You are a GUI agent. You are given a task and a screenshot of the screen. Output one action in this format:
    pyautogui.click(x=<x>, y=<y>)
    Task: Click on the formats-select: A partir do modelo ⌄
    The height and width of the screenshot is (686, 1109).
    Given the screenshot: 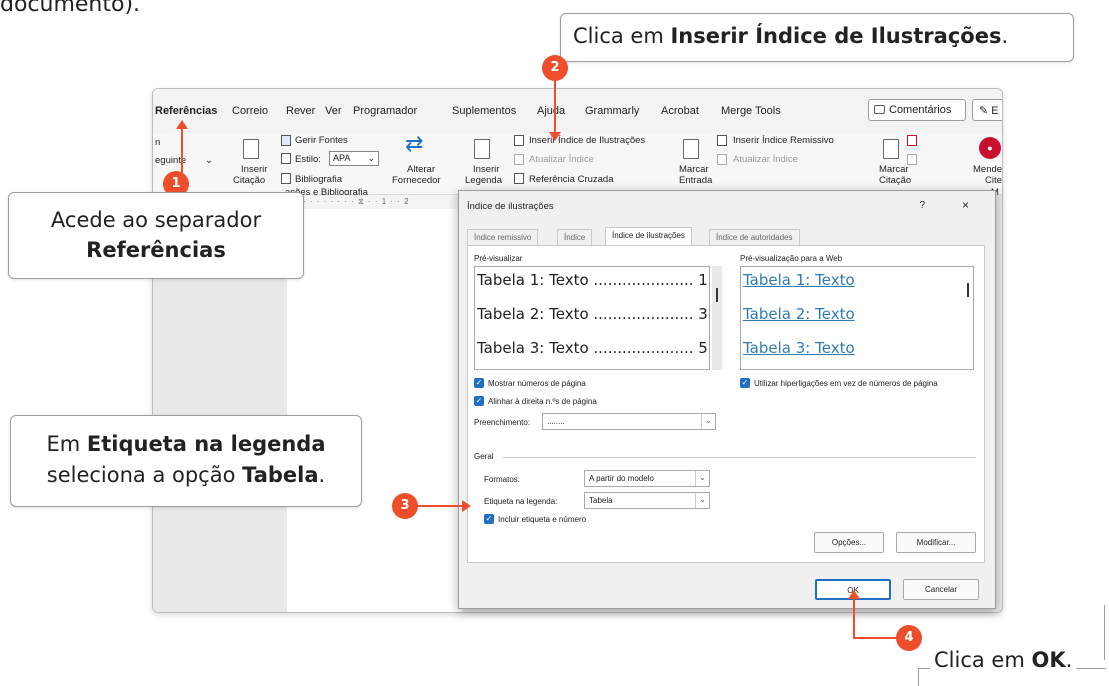 What is the action you would take?
    pyautogui.click(x=647, y=478)
    